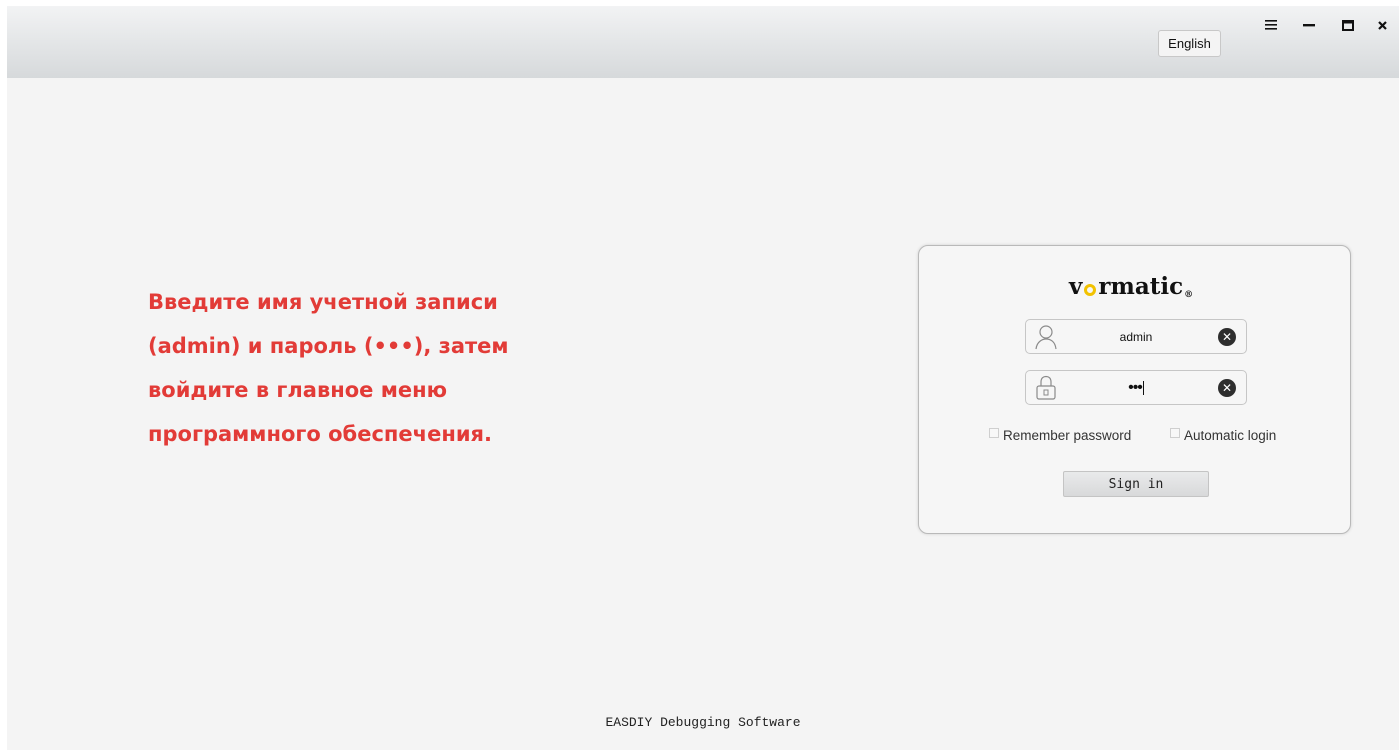 The image size is (1399, 750). Describe the element at coordinates (1348, 25) in the screenshot. I see `maximize-icon` at that location.